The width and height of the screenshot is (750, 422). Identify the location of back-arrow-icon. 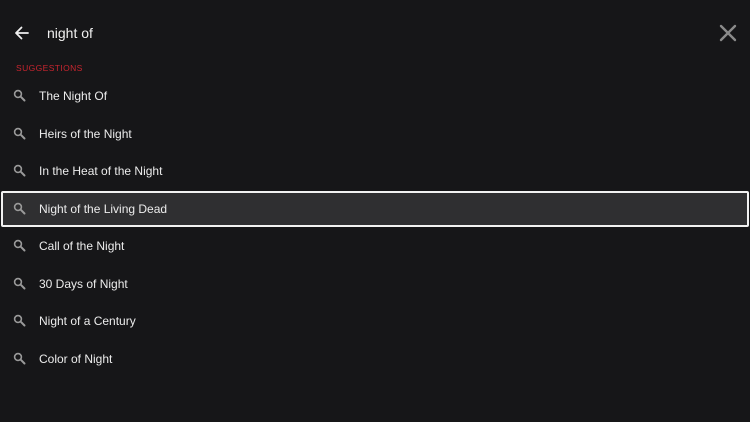
(22, 33).